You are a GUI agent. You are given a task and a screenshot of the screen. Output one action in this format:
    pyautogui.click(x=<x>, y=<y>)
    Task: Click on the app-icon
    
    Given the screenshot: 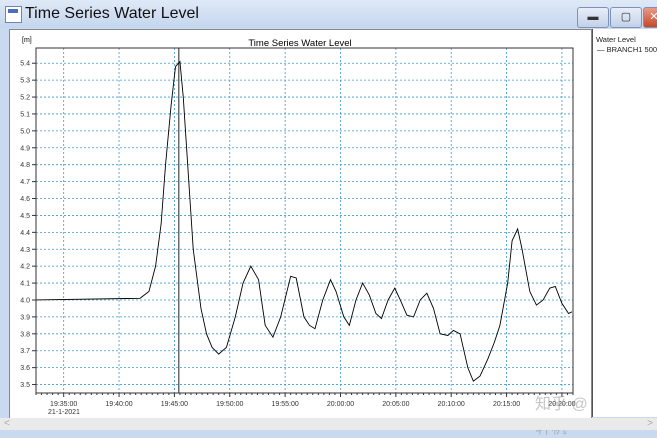 What is the action you would take?
    pyautogui.click(x=13, y=14)
    